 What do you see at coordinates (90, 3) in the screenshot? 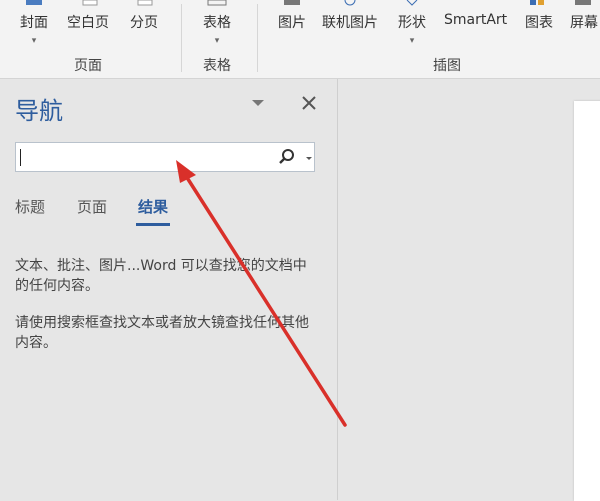
I see `blank-page-icon` at bounding box center [90, 3].